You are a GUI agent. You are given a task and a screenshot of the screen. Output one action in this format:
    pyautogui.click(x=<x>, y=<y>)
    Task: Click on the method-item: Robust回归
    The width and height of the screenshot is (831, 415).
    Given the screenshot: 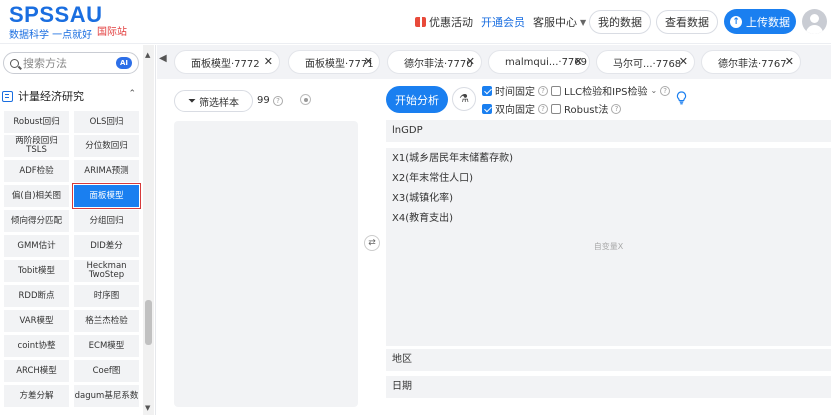 What is the action you would take?
    pyautogui.click(x=36, y=122)
    